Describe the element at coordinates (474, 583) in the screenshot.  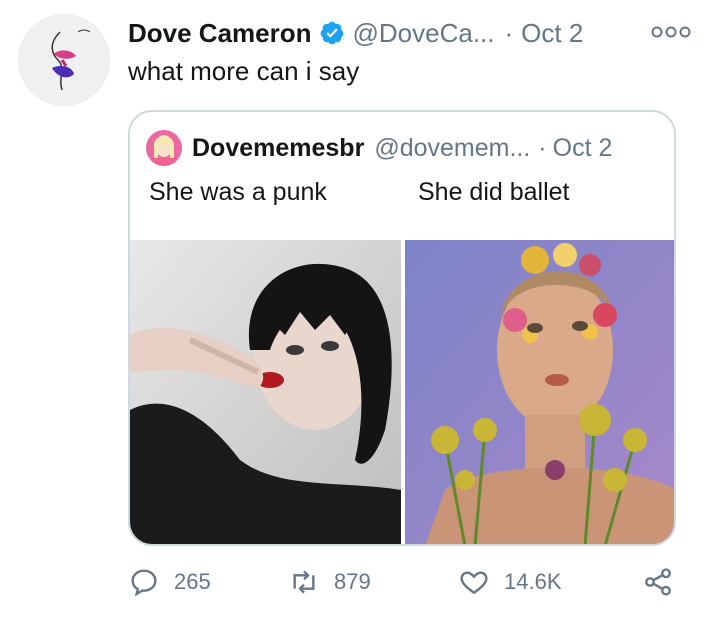
I see `heart-icon` at that location.